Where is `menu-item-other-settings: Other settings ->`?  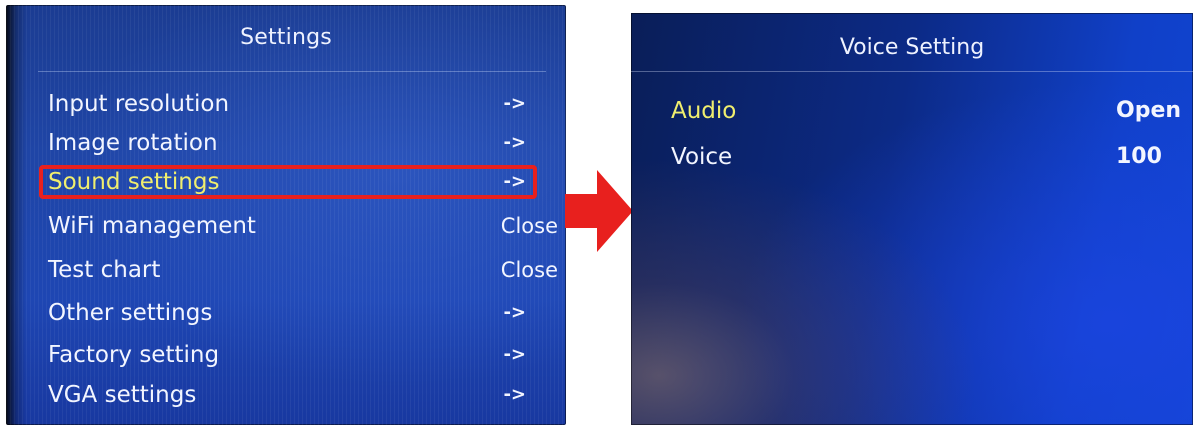
menu-item-other-settings: Other settings -> is located at coordinates (302, 313).